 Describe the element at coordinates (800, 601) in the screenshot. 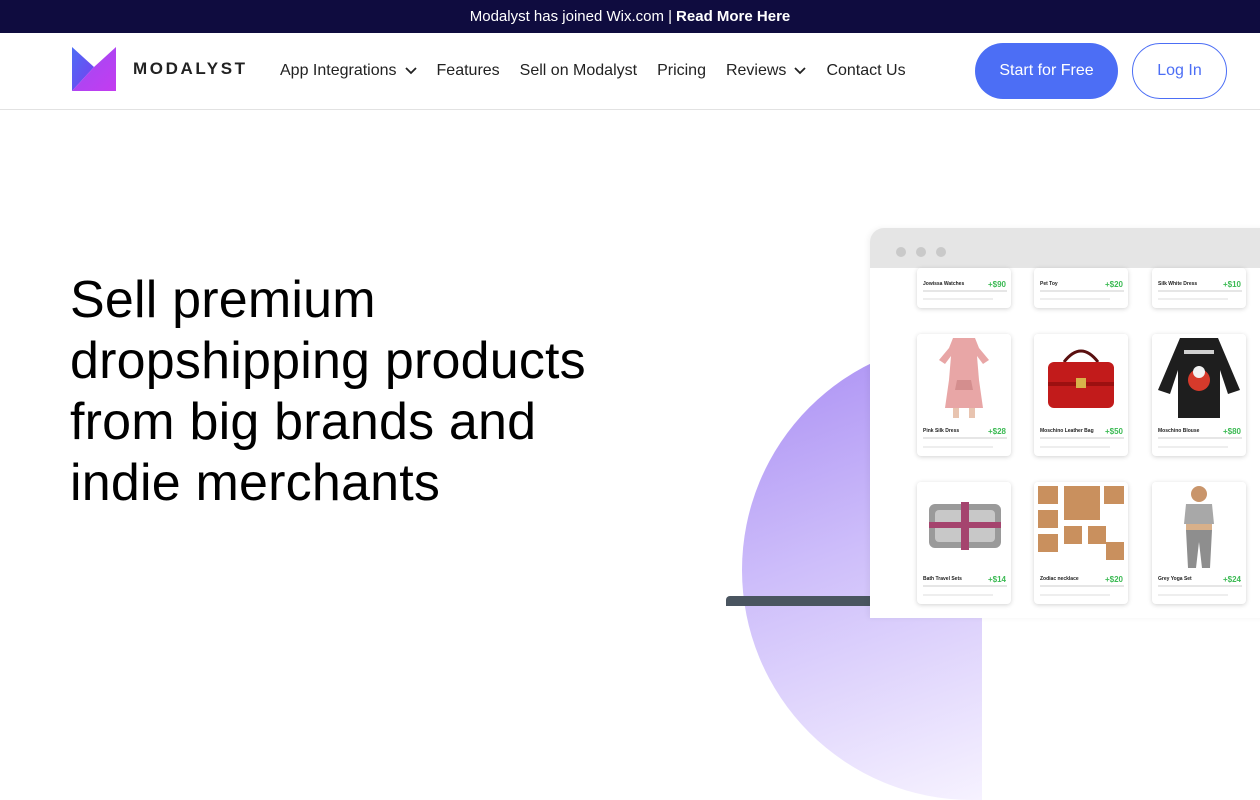

I see `laptop-keyboard-edge` at that location.